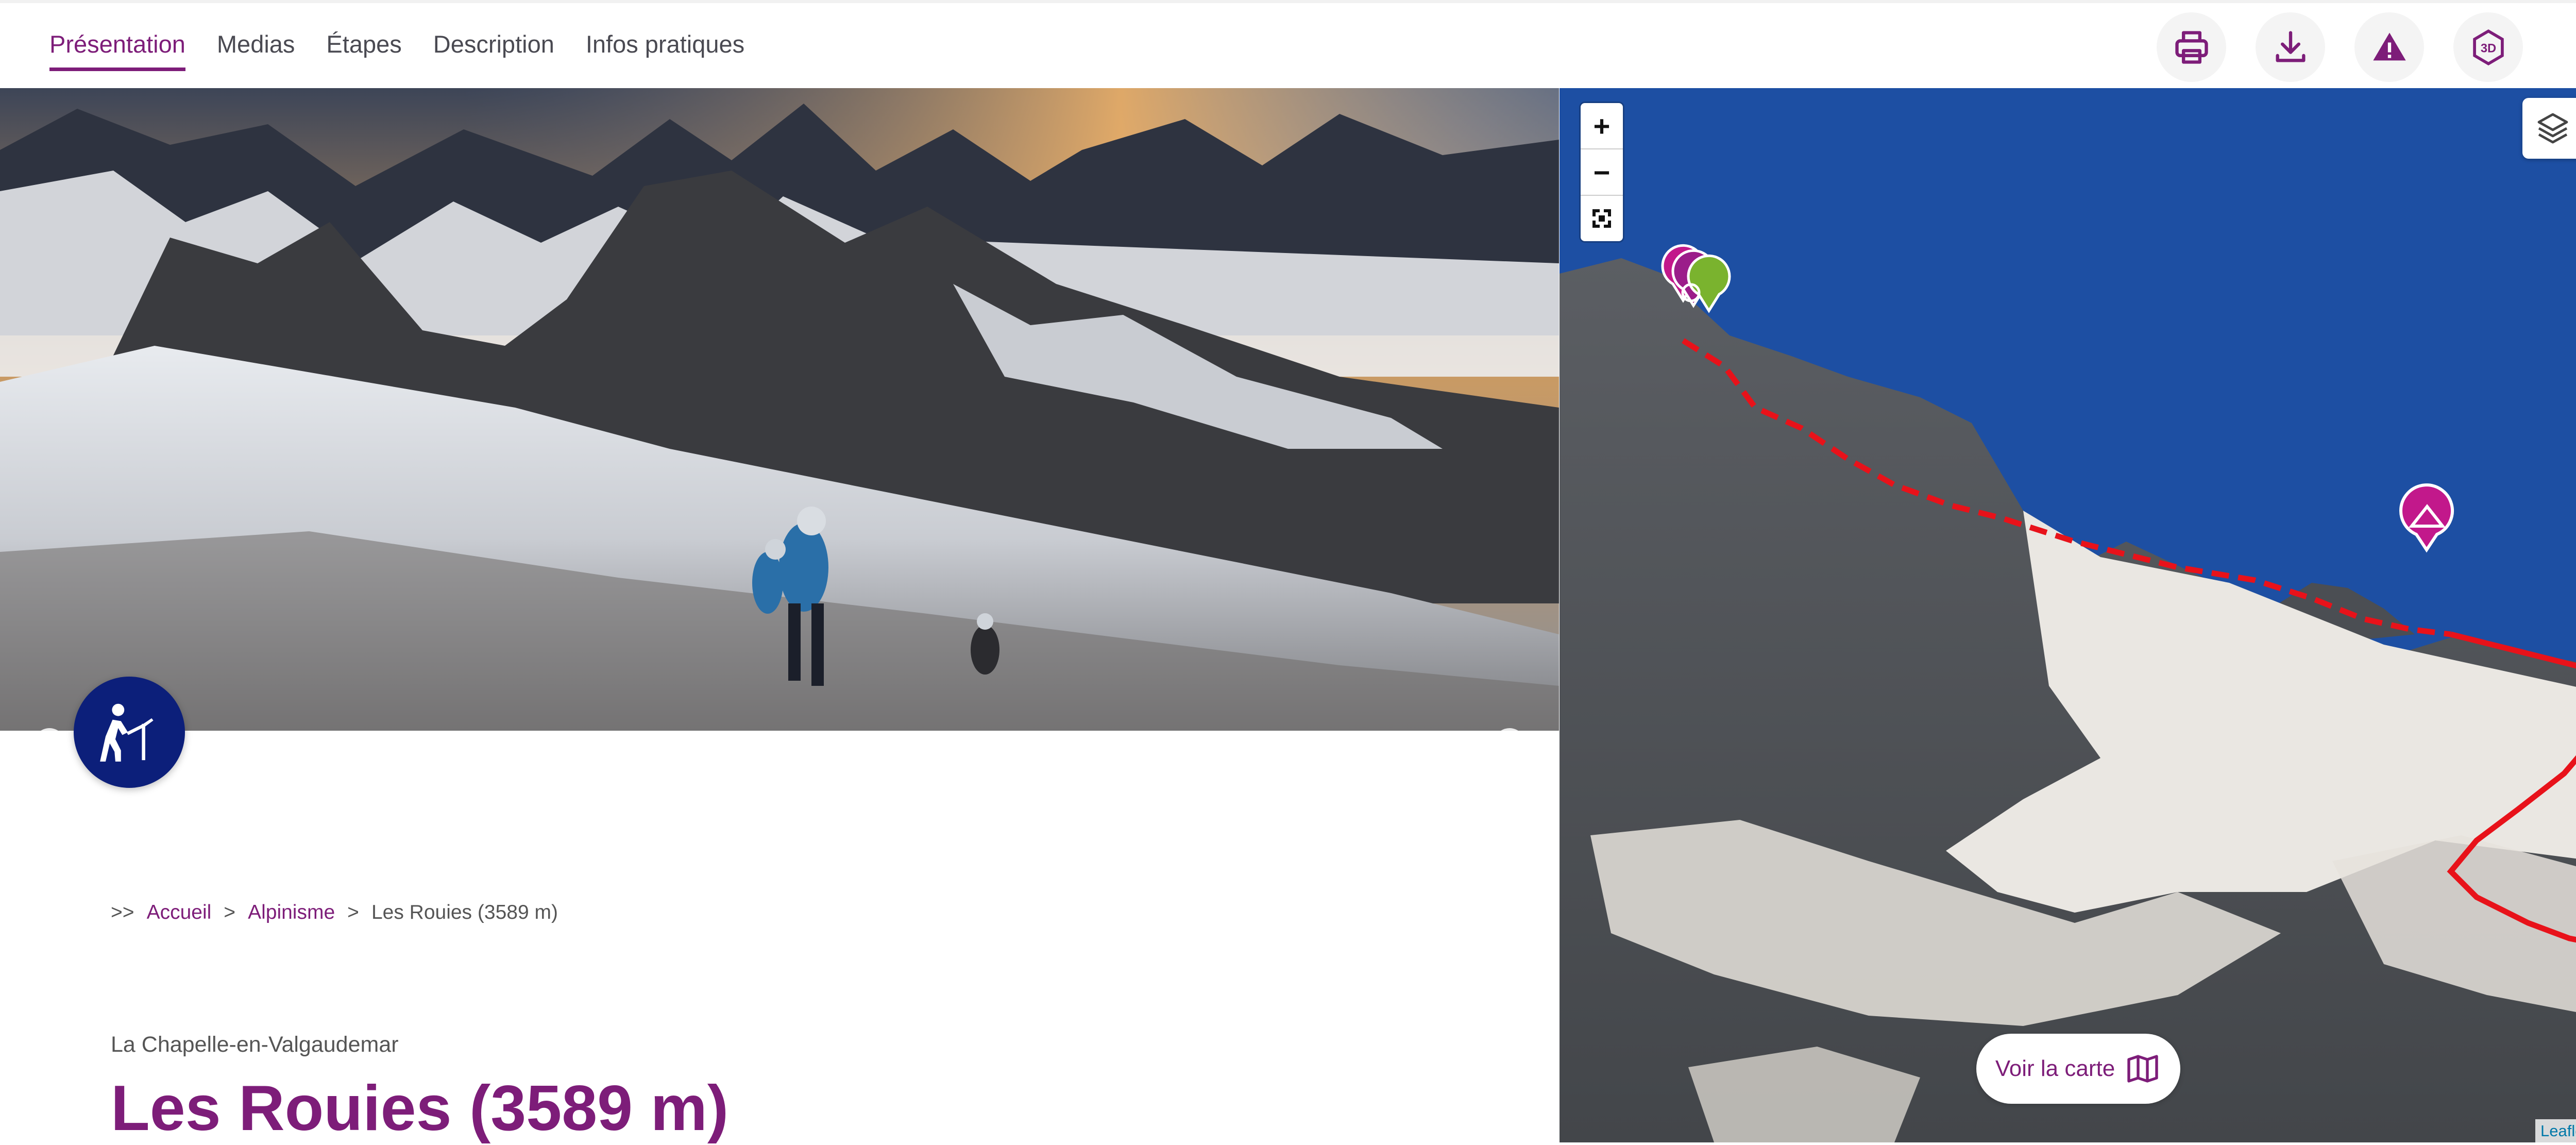 Image resolution: width=2576 pixels, height=1145 pixels. I want to click on map-icon, so click(2142, 1069).